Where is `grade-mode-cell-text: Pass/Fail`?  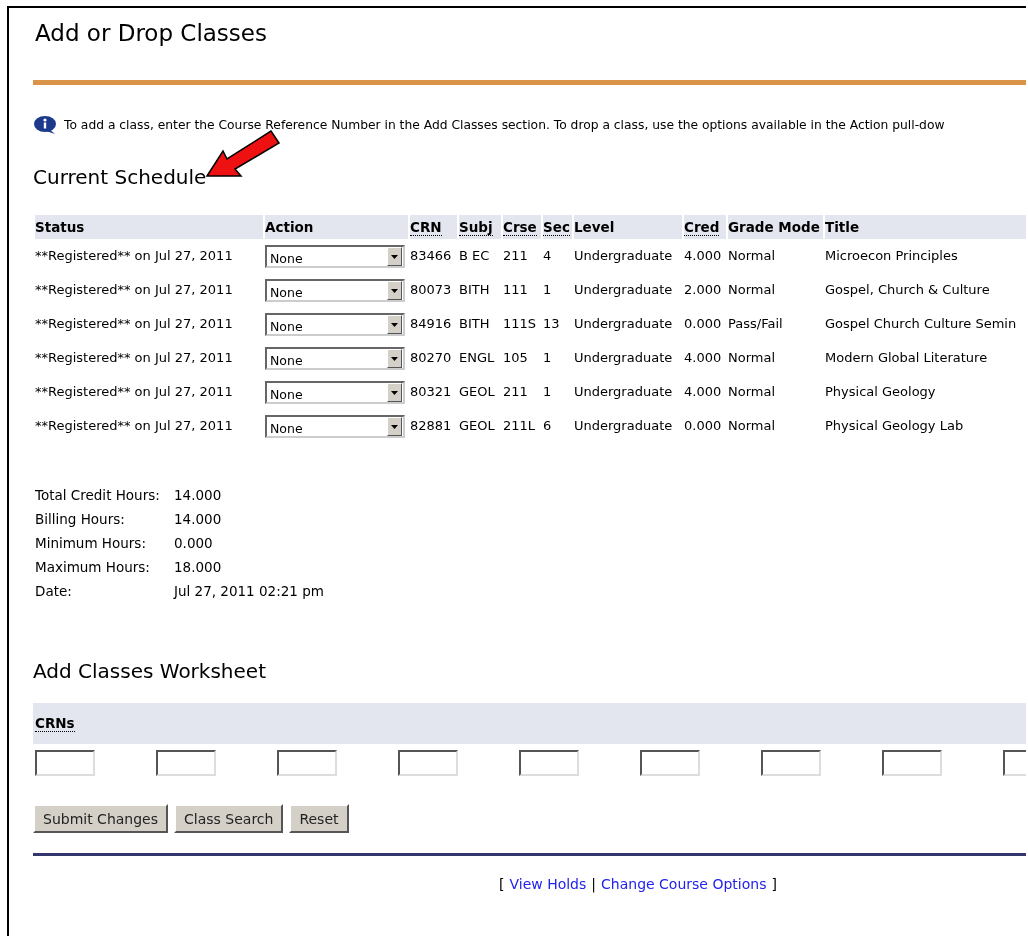 grade-mode-cell-text: Pass/Fail is located at coordinates (756, 324).